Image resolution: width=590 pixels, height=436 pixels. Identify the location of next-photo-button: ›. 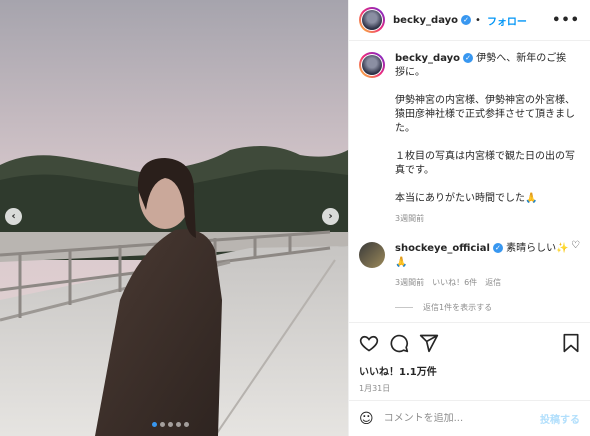
(330, 216).